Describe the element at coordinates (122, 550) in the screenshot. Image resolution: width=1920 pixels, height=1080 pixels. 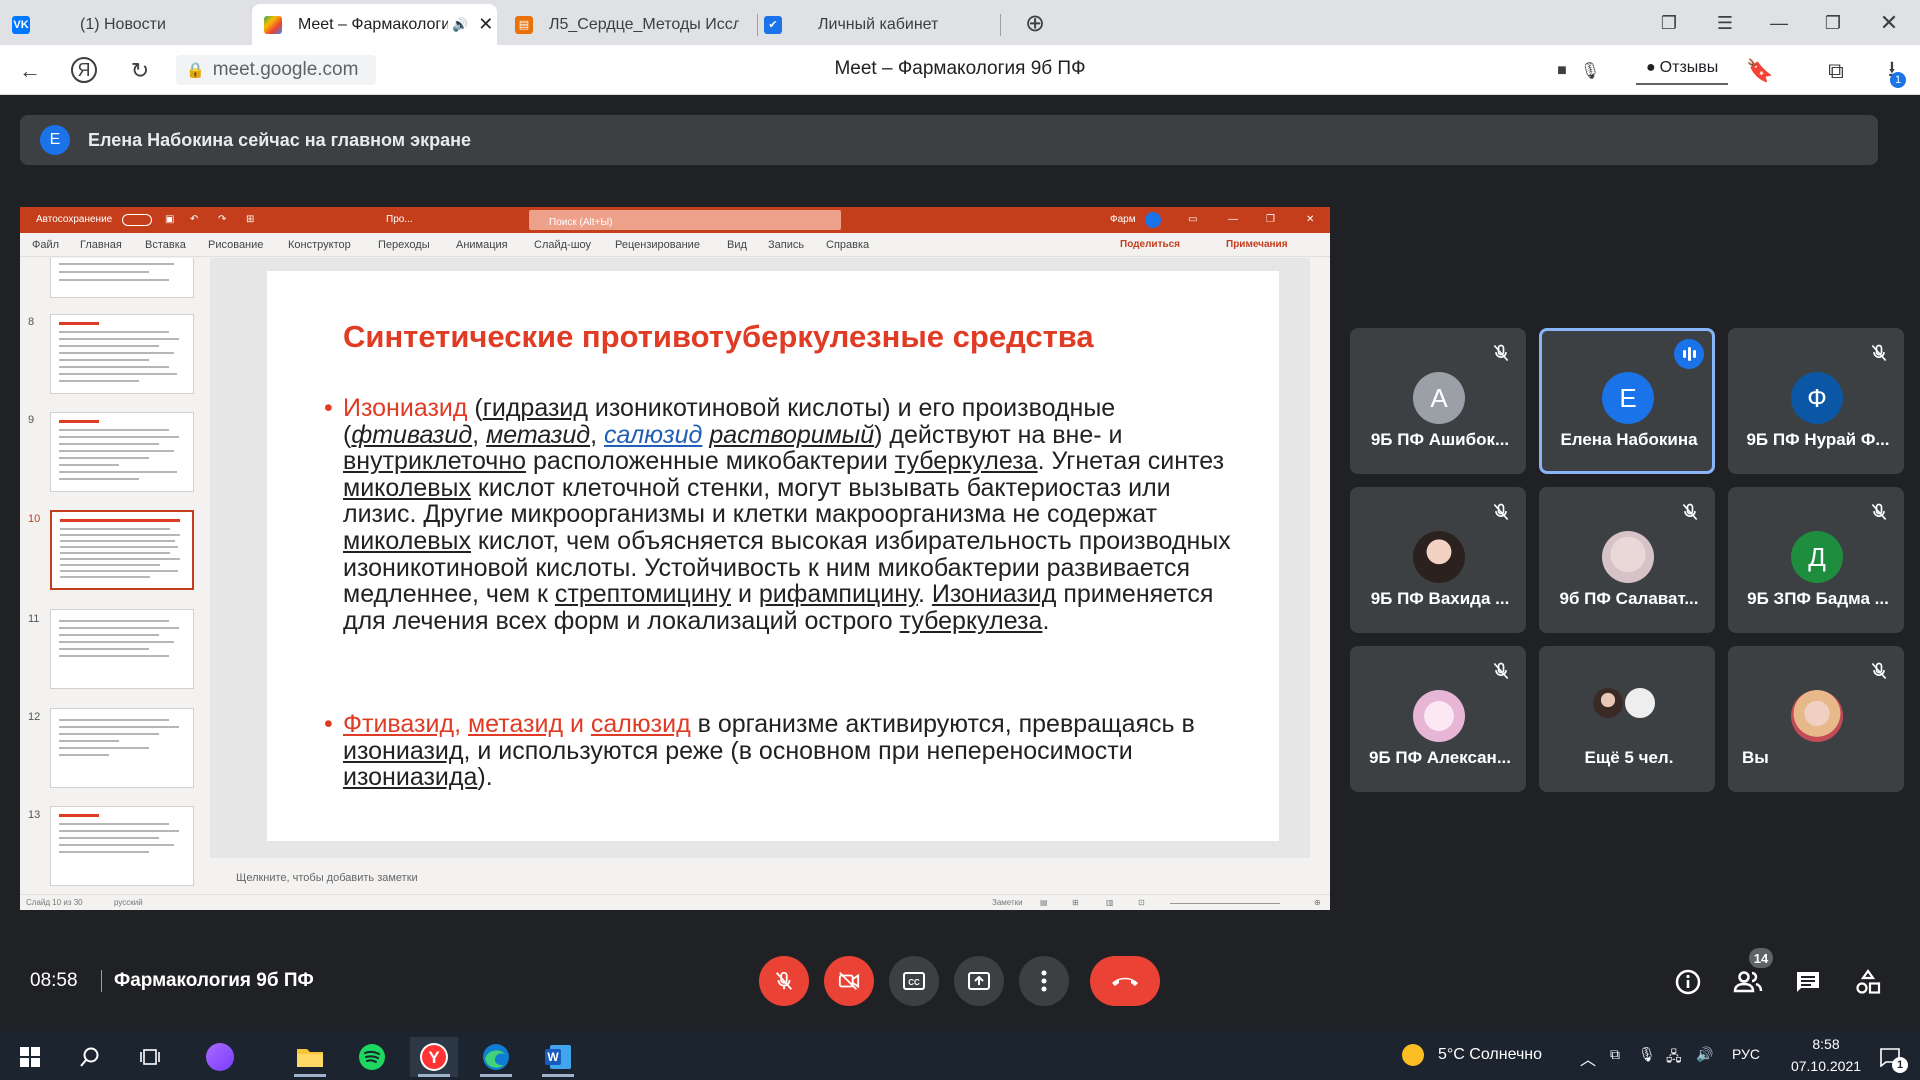
I see `slide-thumbnail-selected` at that location.